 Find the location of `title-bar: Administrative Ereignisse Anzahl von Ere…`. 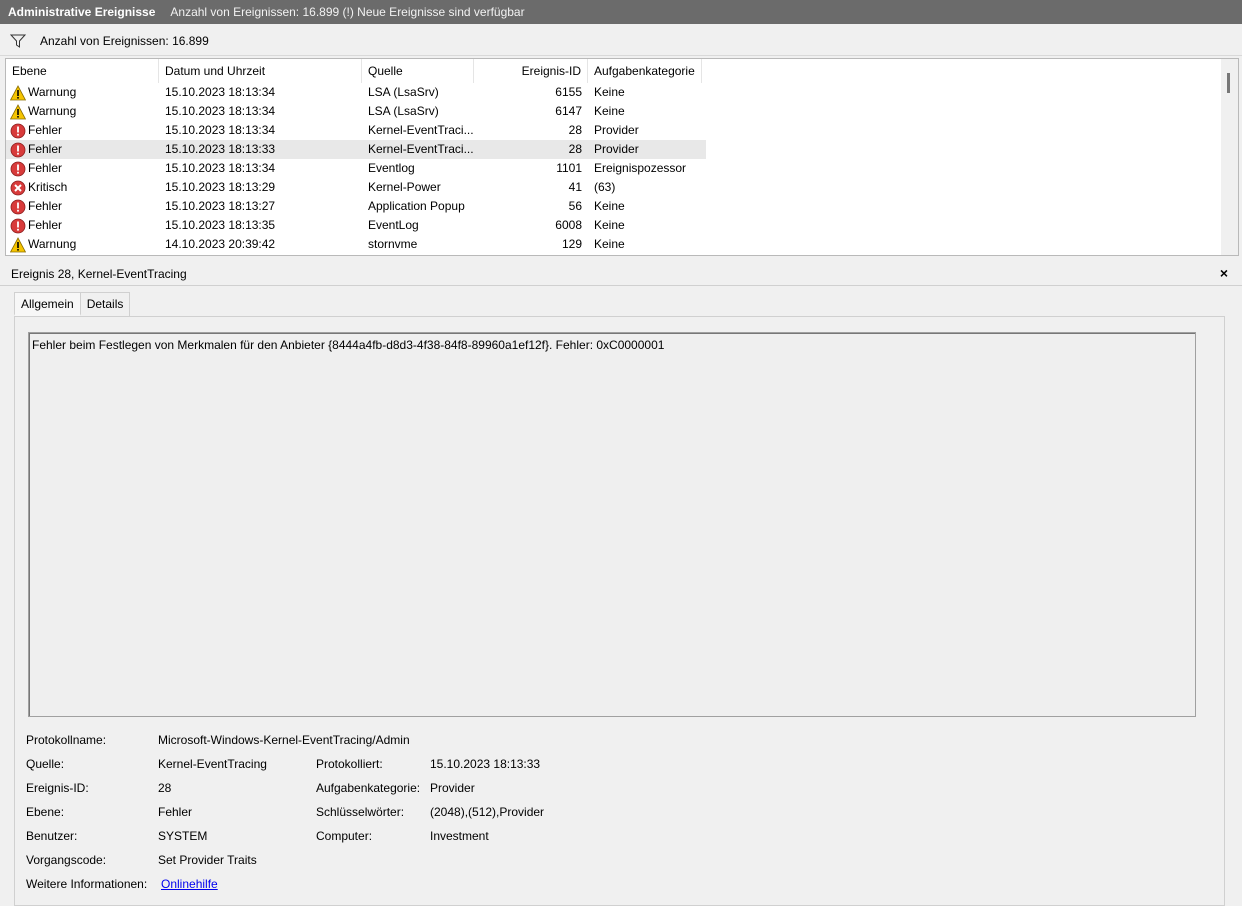

title-bar: Administrative Ereignisse Anzahl von Ere… is located at coordinates (621, 12).